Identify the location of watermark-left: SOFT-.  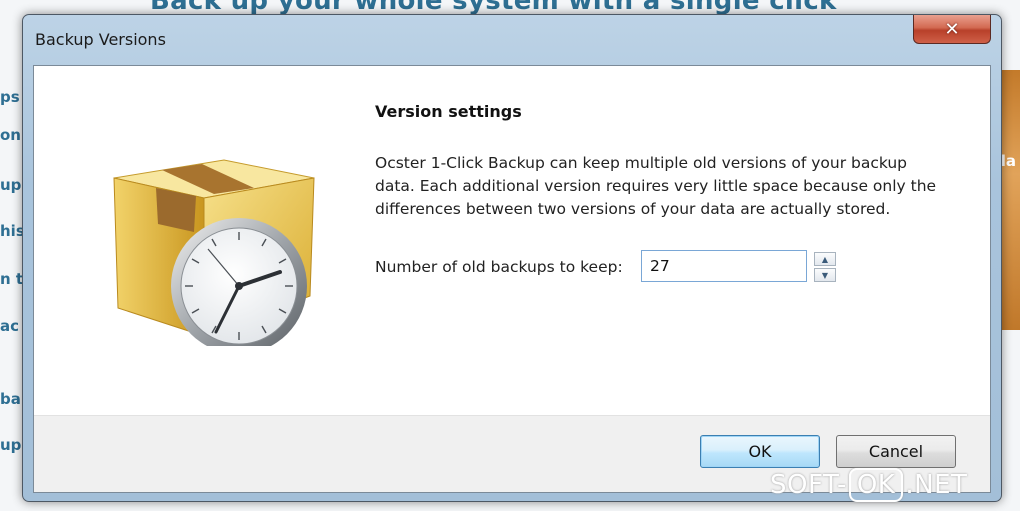
(808, 485).